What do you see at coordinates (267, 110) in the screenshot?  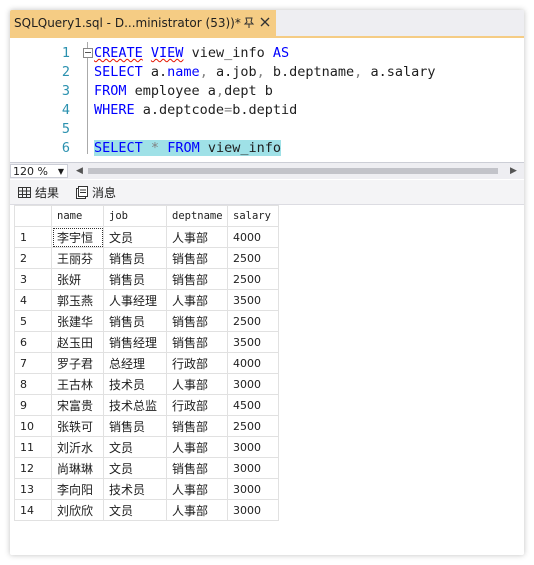 I see `code-line: 4 WHERE a.deptcode=b.deptid` at bounding box center [267, 110].